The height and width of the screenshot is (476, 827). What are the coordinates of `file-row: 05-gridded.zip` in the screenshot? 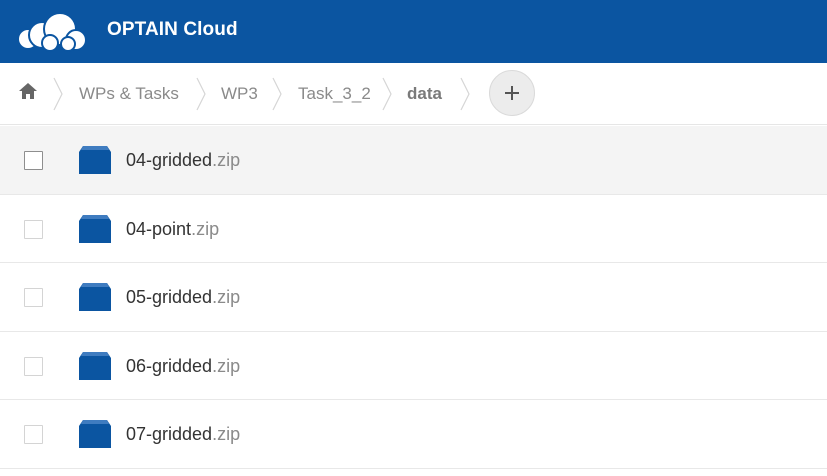 It's located at (413, 297).